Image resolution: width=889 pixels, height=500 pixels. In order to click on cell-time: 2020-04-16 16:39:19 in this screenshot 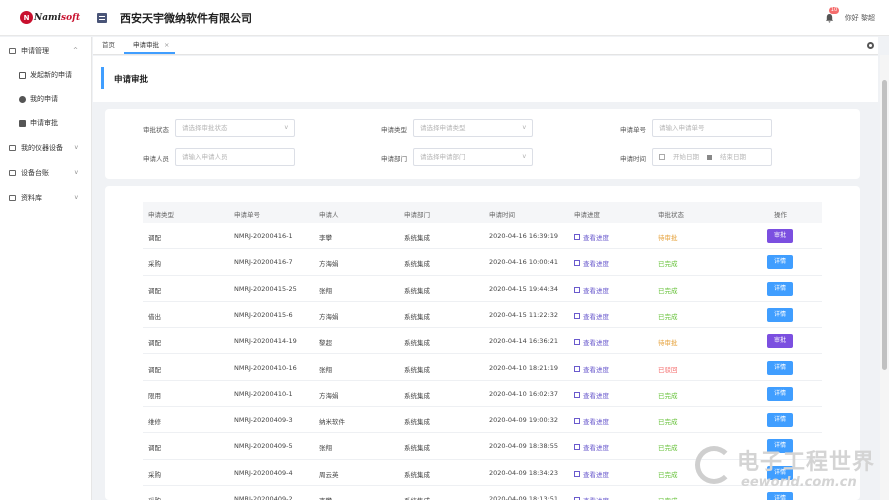, I will do `click(524, 236)`.